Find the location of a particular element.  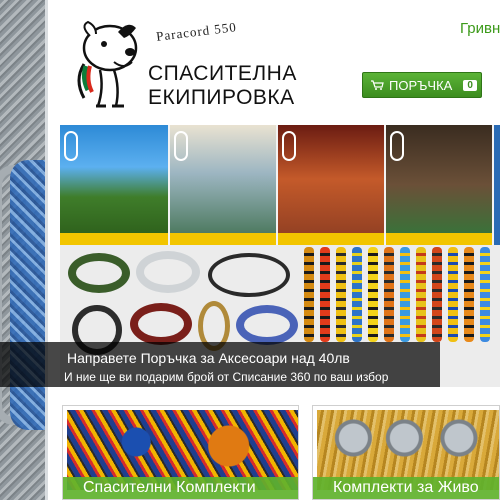

strip-edge is located at coordinates (46, 250).